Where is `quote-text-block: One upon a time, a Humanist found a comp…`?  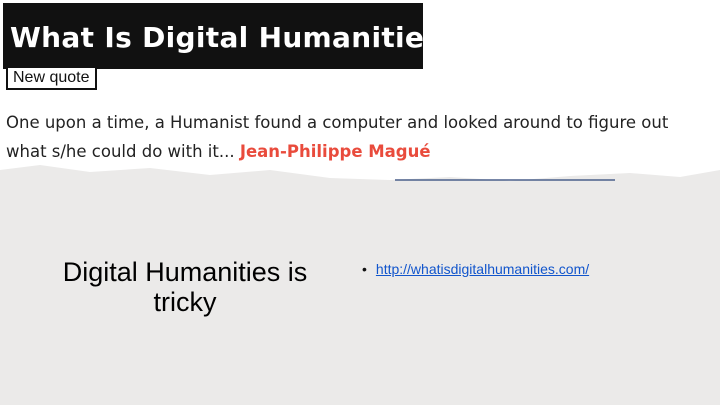 quote-text-block: One upon a time, a Humanist found a comp… is located at coordinates (360, 137).